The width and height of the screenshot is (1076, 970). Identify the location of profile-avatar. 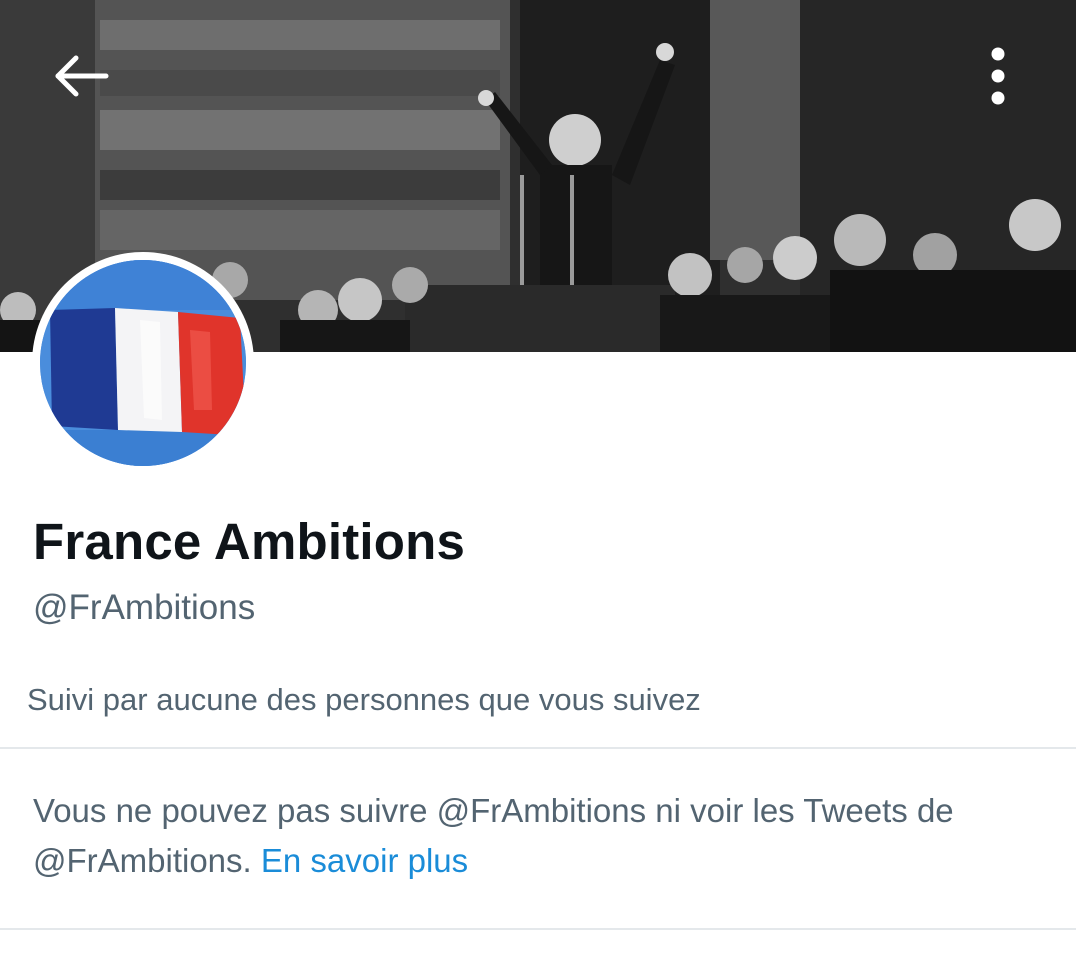
(143, 363).